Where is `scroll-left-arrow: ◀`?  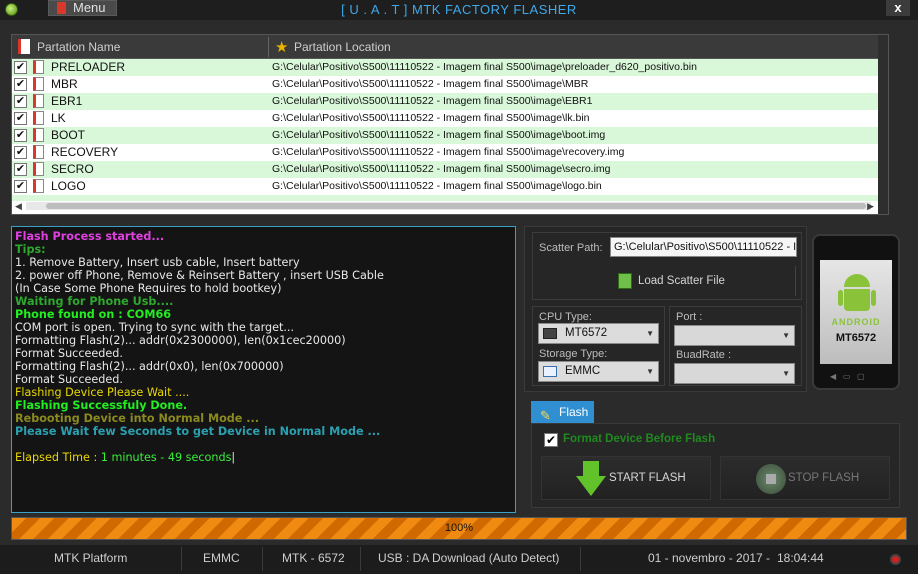
scroll-left-arrow: ◀ is located at coordinates (18, 206).